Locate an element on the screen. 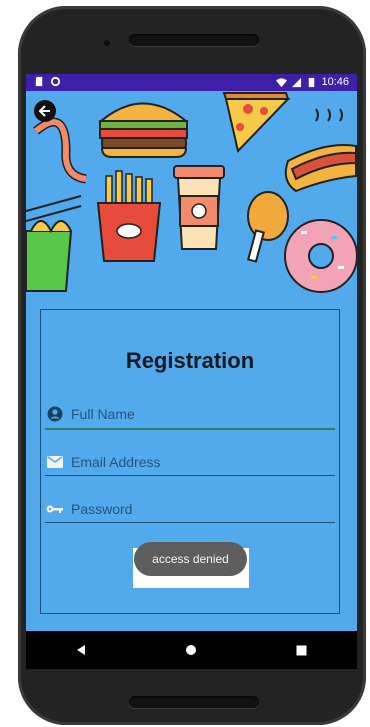  system-nav-bar is located at coordinates (191, 650).